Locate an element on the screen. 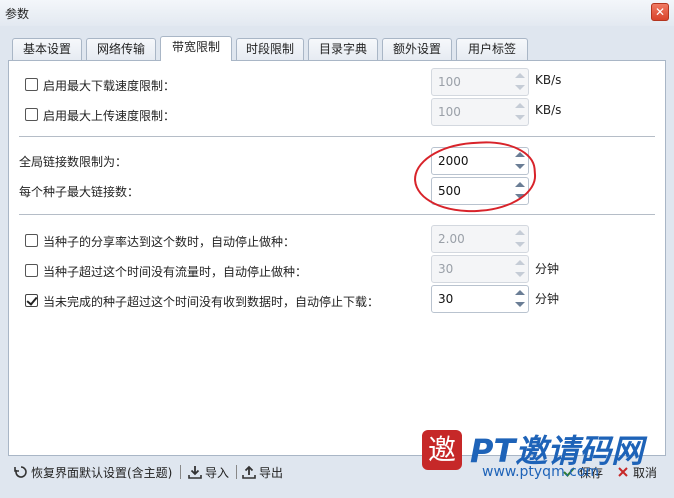  share-ratio-value: 2.00 is located at coordinates (451, 239).